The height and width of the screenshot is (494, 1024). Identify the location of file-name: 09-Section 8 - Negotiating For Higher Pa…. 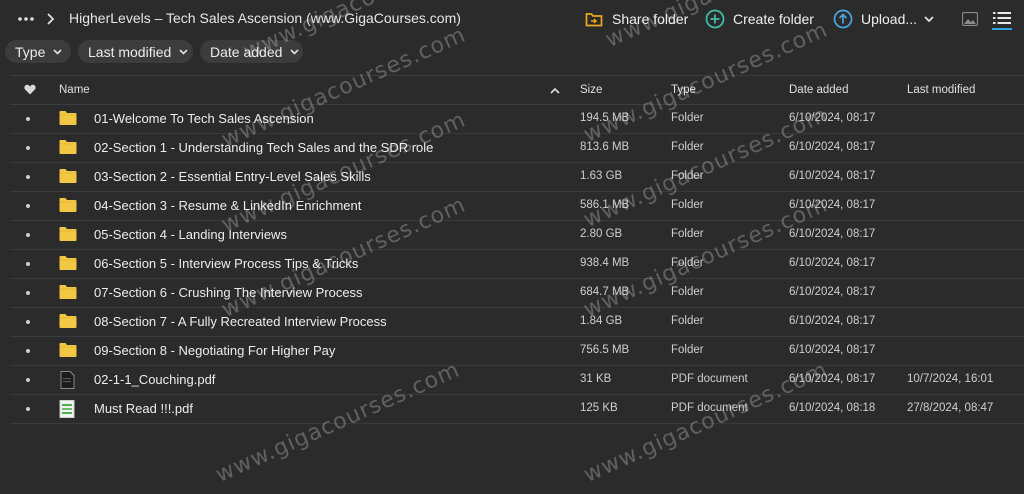
(214, 350).